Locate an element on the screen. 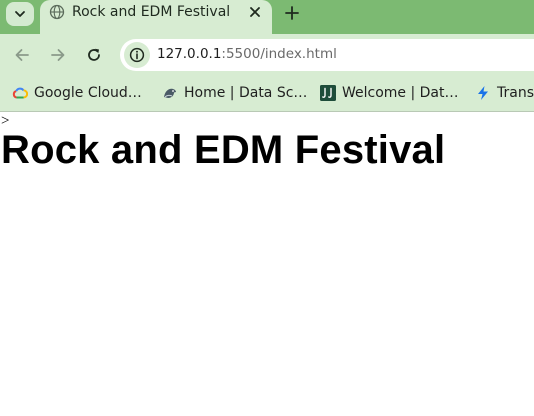 The height and width of the screenshot is (416, 534). back-button is located at coordinates (22, 55).